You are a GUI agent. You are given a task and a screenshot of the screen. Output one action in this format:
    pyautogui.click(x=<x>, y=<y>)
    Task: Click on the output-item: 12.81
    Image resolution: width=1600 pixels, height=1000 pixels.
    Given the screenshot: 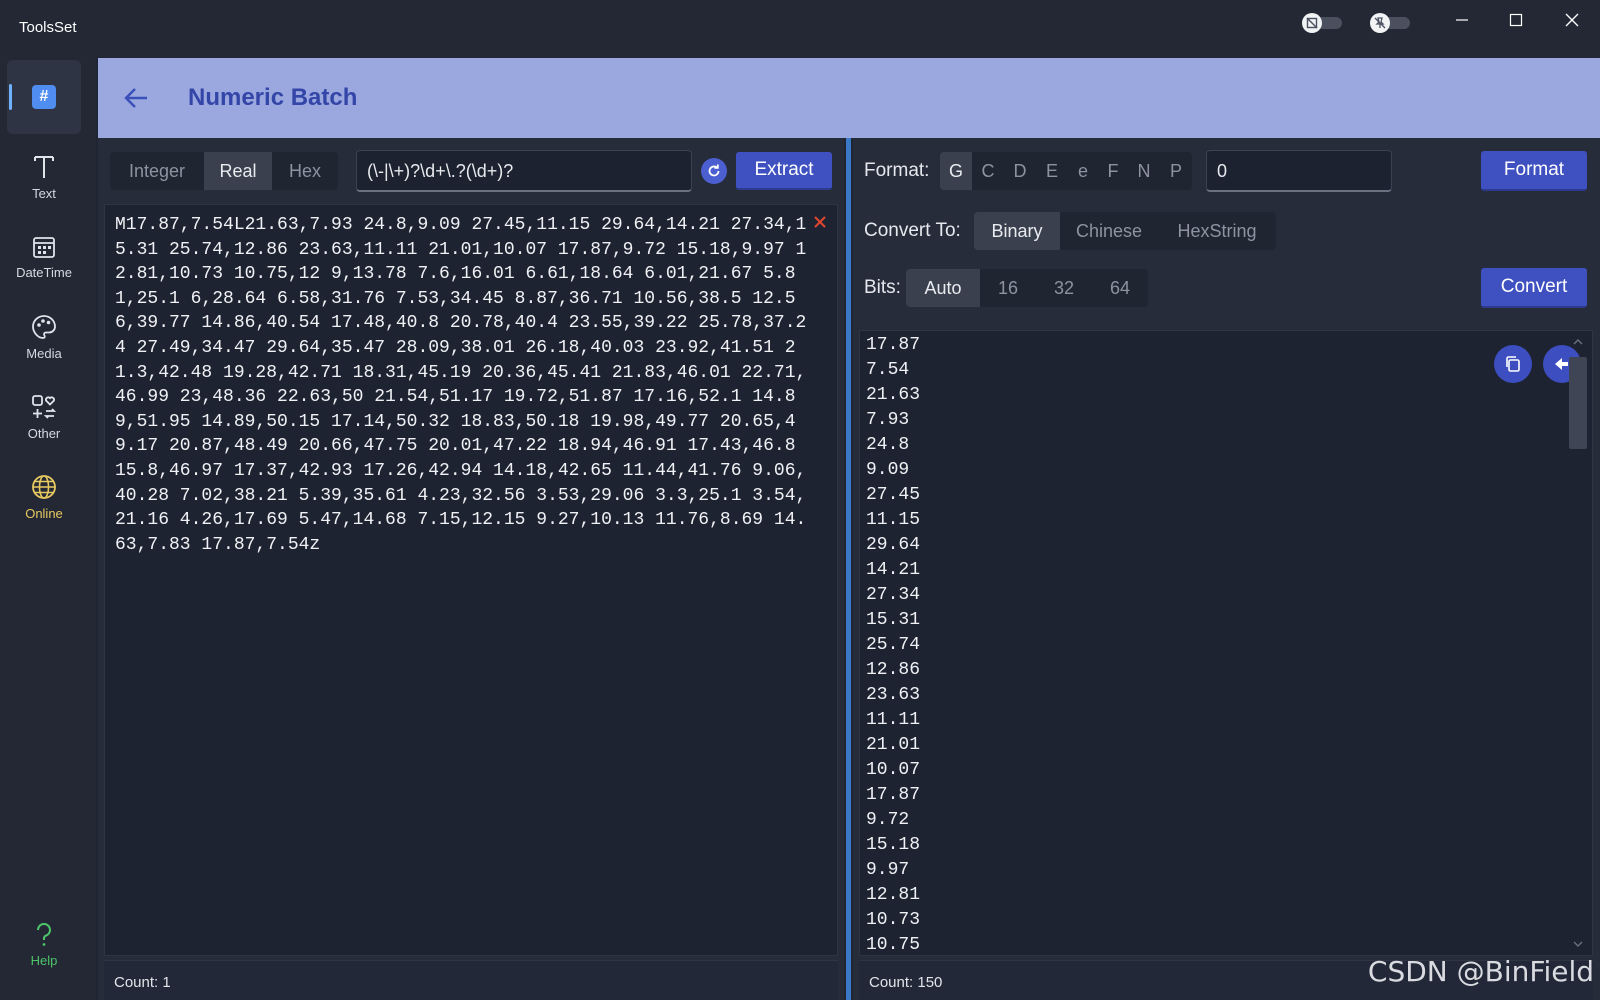 What is the action you would take?
    pyautogui.click(x=893, y=895)
    